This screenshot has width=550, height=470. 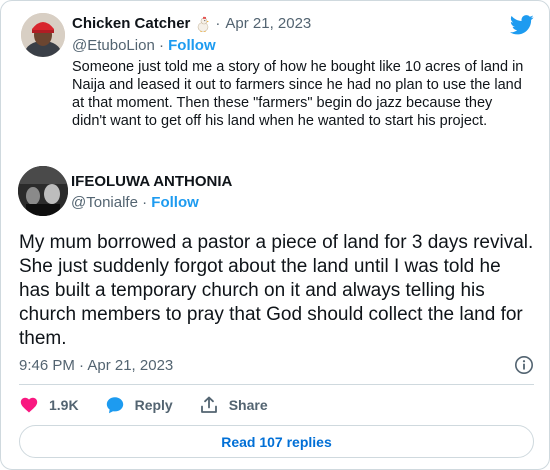 I want to click on author-handle-row: @Tonialfe · Follow, so click(x=135, y=202).